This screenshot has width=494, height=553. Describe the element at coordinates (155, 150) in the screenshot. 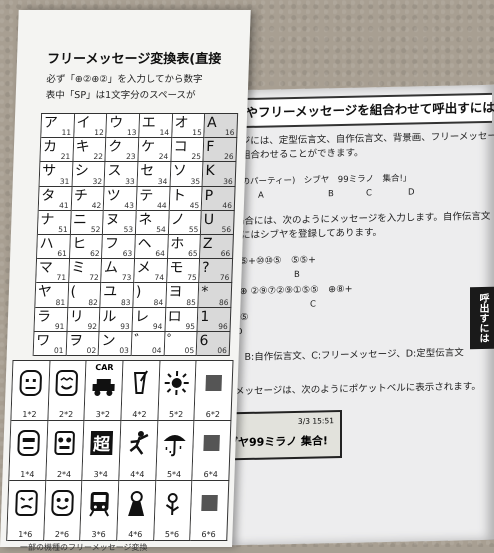

I see `kana-cell: ケ 24` at that location.